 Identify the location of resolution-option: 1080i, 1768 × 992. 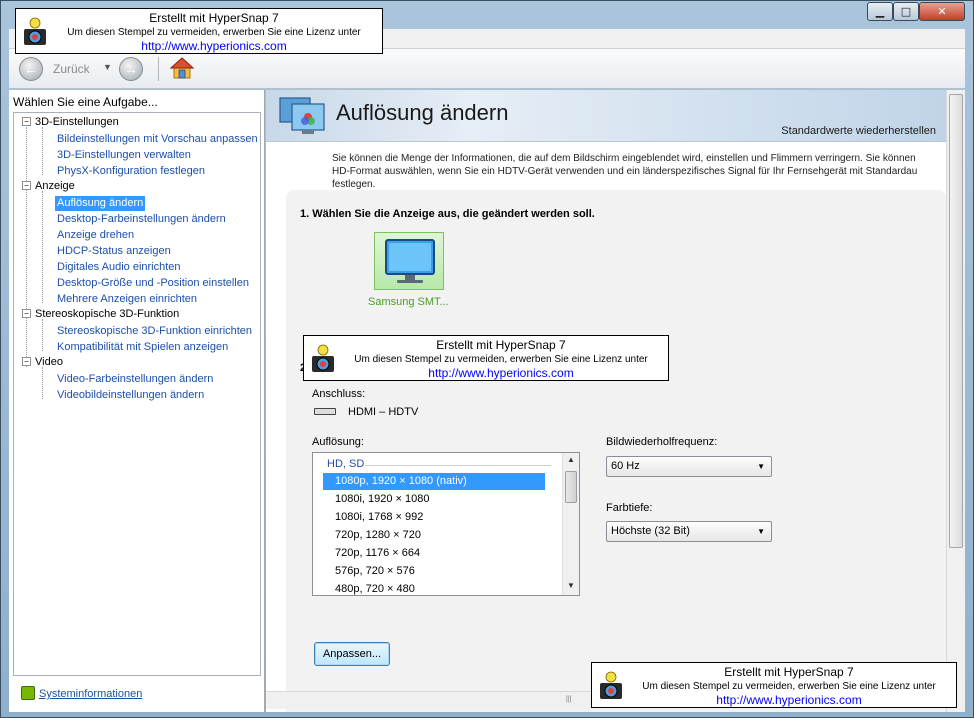
(434, 517).